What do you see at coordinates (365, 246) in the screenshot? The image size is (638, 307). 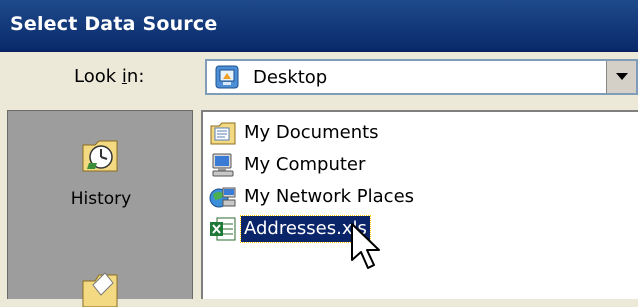 I see `mouse-cursor-icon` at bounding box center [365, 246].